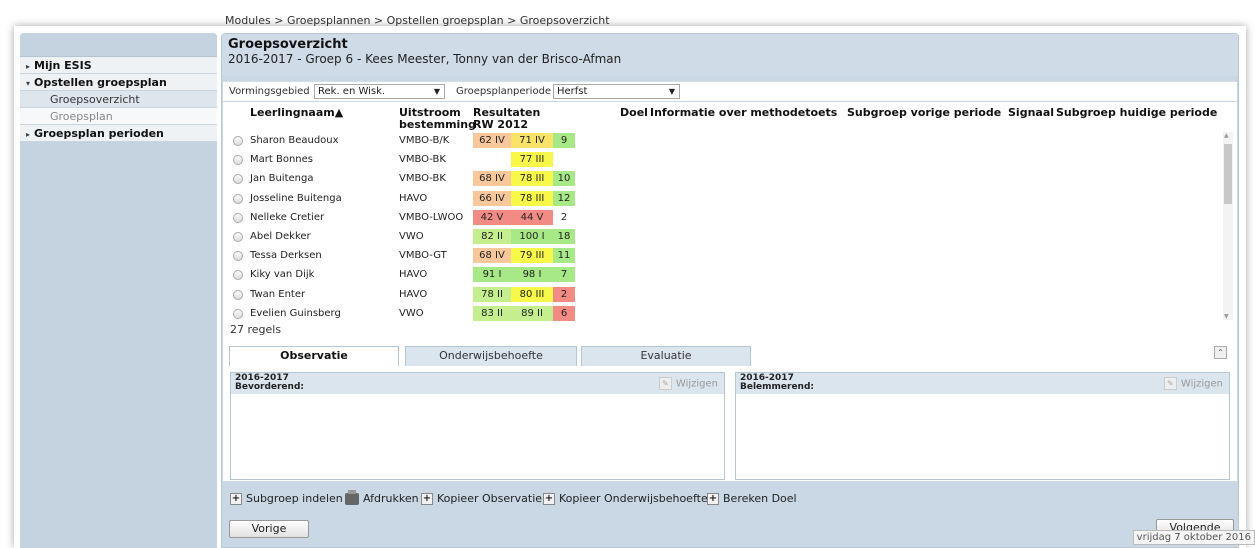  I want to click on column-header-signaal: Signaal, so click(1031, 113).